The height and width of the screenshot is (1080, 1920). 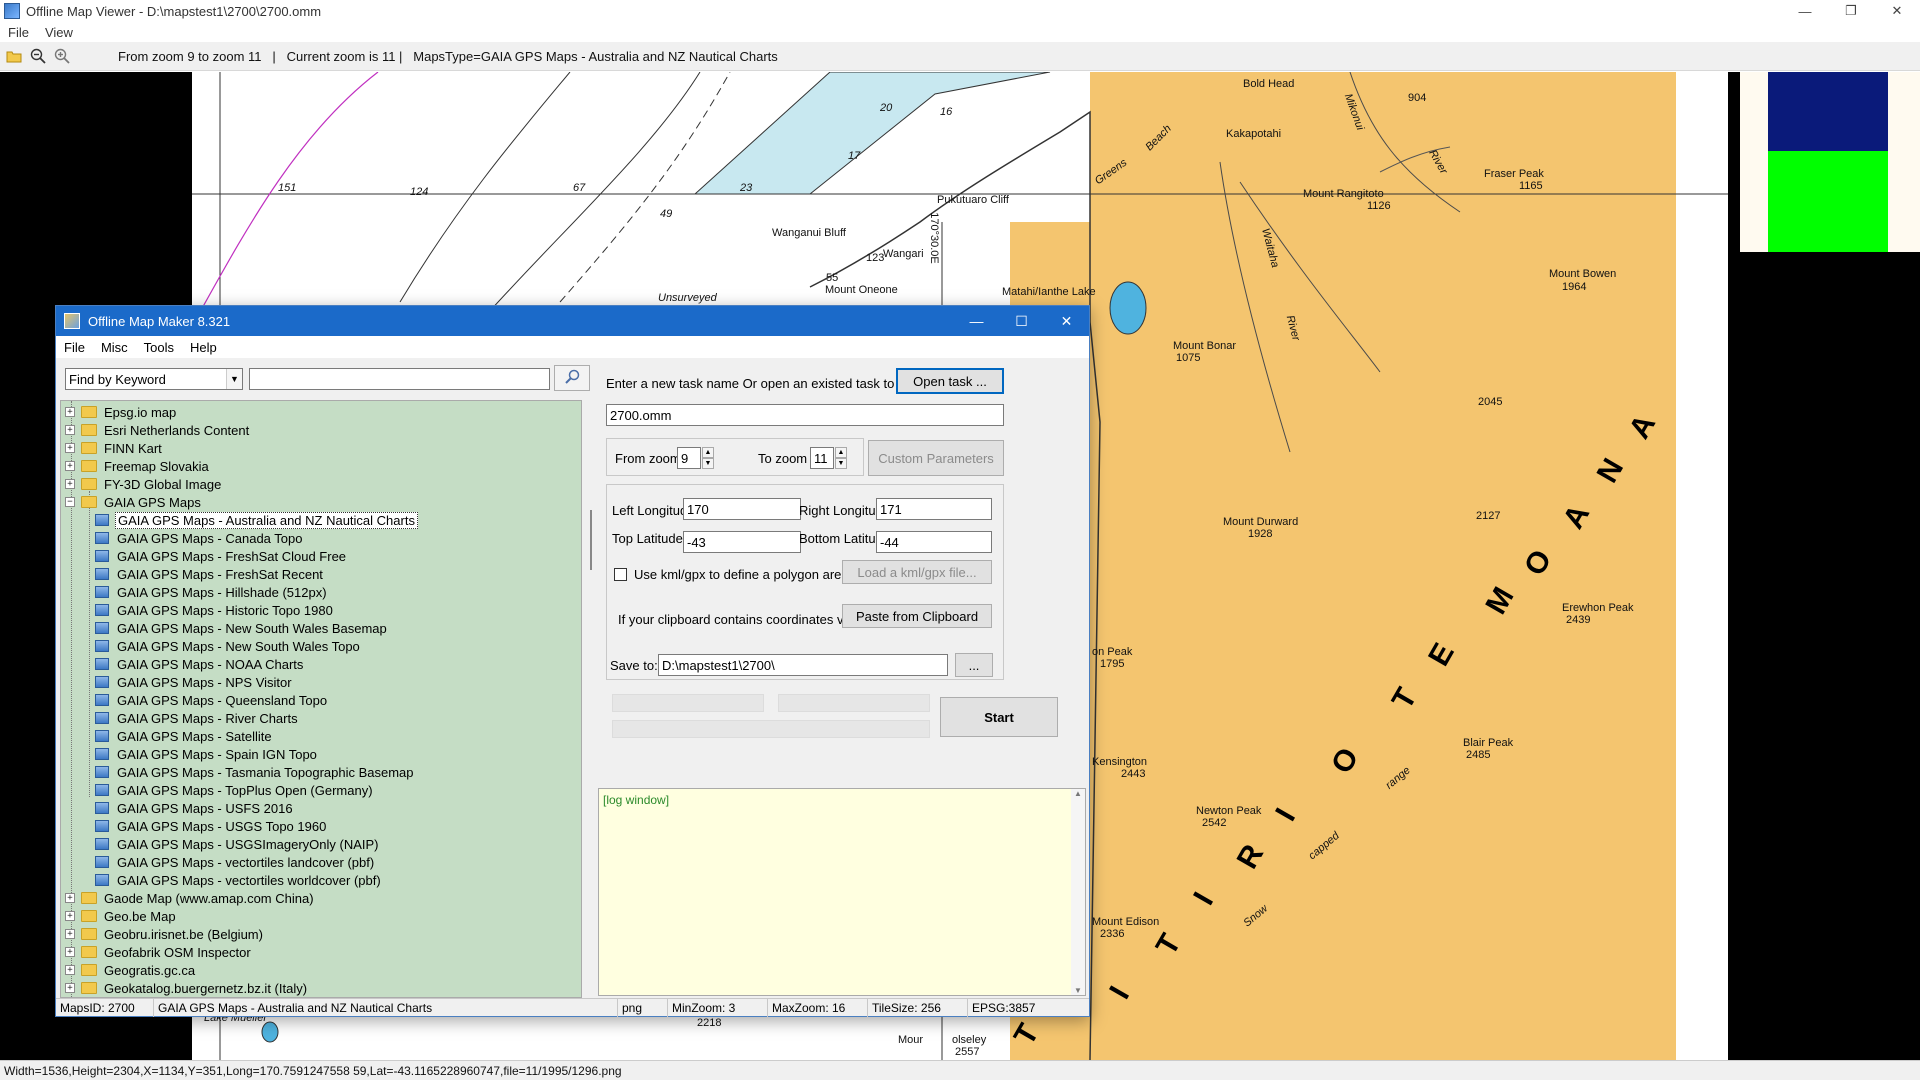 What do you see at coordinates (1078, 793) in the screenshot?
I see `scroll-up-icon: ▲` at bounding box center [1078, 793].